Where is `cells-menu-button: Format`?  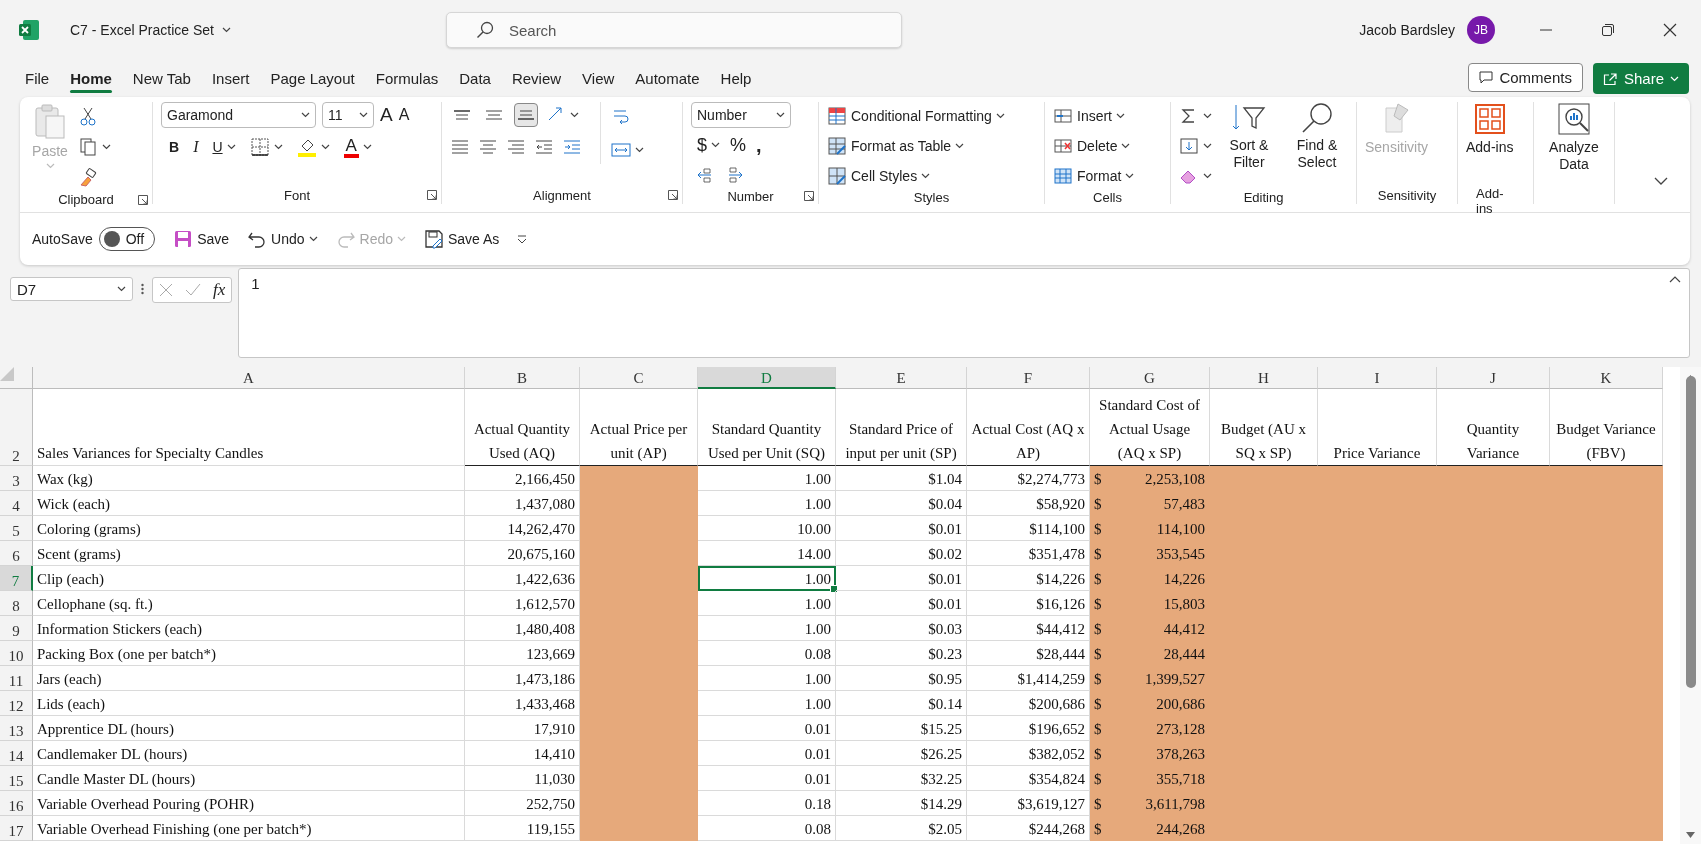
cells-menu-button: Format is located at coordinates (1094, 176).